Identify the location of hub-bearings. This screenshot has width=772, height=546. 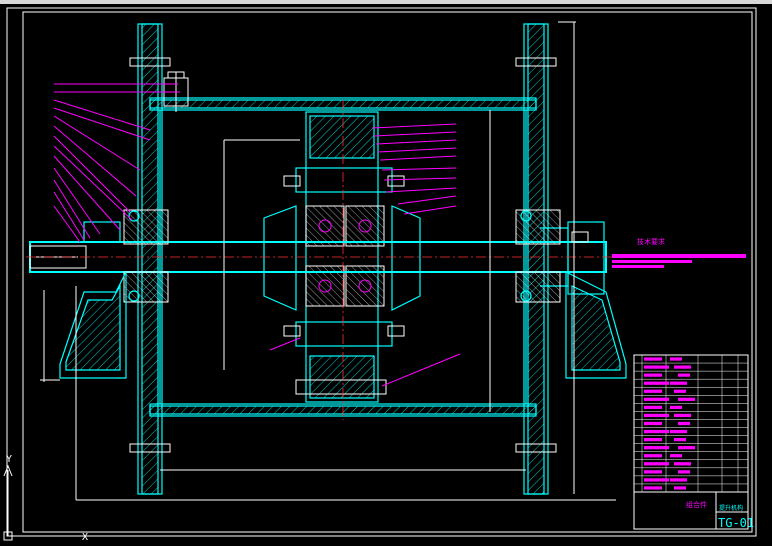
(345, 256).